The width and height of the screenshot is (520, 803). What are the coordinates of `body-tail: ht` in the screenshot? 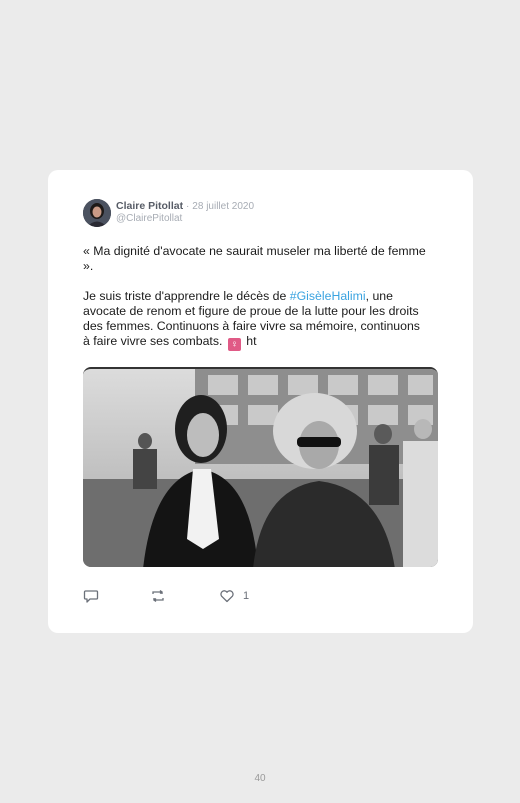 It's located at (251, 341).